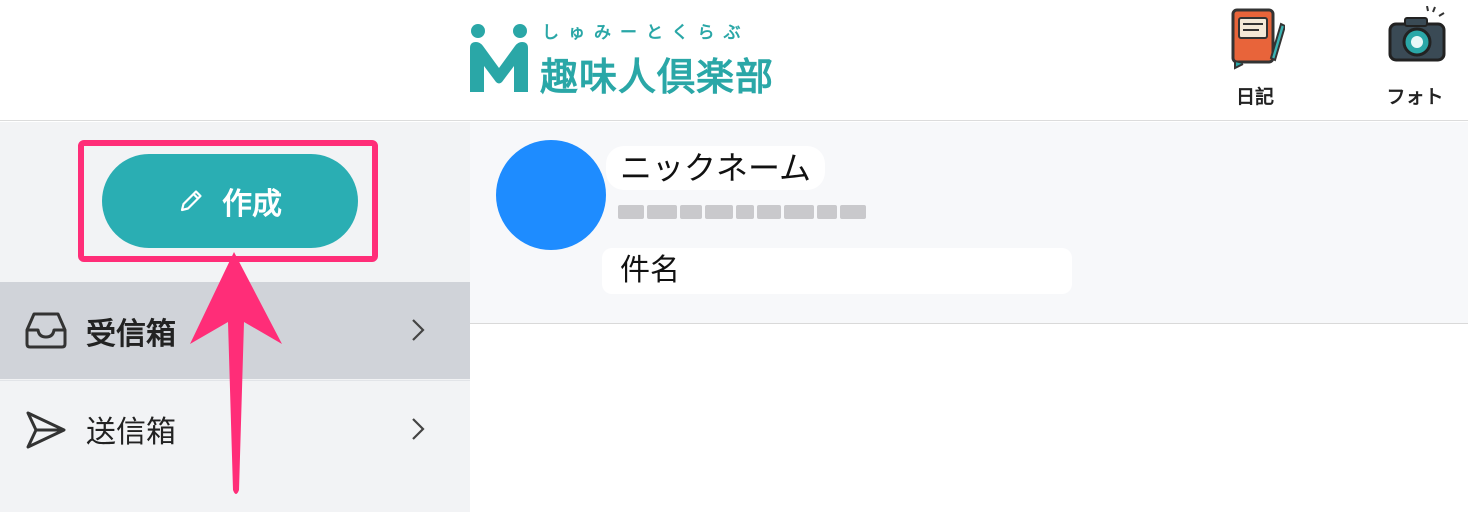 This screenshot has width=1468, height=512. What do you see at coordinates (191, 201) in the screenshot?
I see `pencil-icon` at bounding box center [191, 201].